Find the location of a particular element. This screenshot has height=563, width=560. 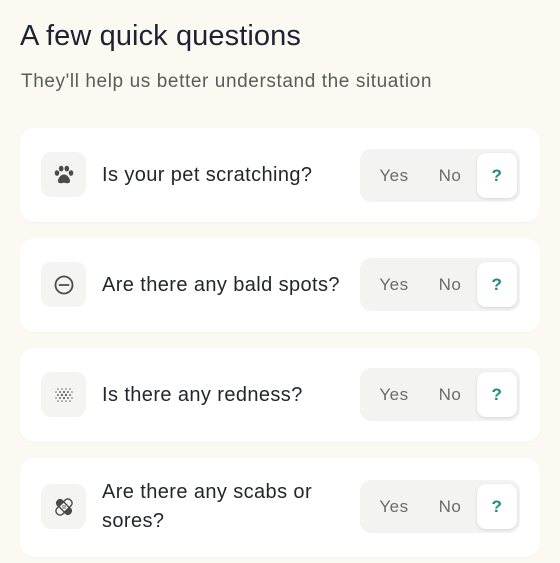

paw-icon is located at coordinates (63, 174).